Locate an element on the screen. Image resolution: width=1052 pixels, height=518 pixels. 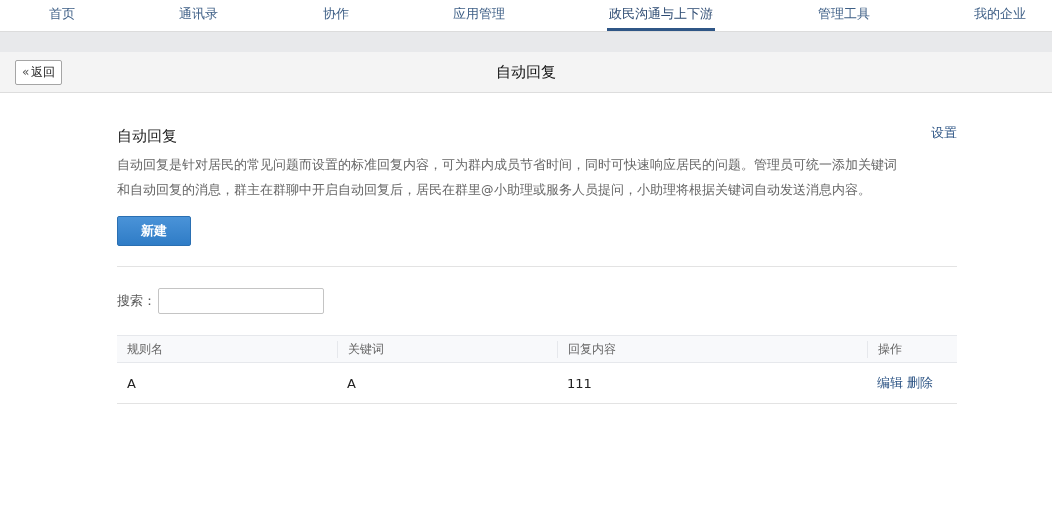
nav-tab: 协作 is located at coordinates (335, 15).